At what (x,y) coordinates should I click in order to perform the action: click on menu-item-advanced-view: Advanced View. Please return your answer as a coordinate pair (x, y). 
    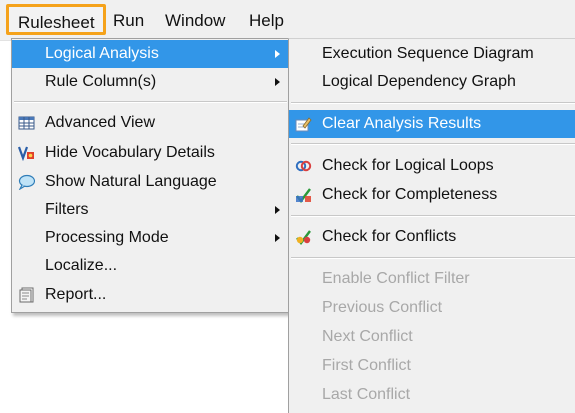
    Looking at the image, I should click on (150, 123).